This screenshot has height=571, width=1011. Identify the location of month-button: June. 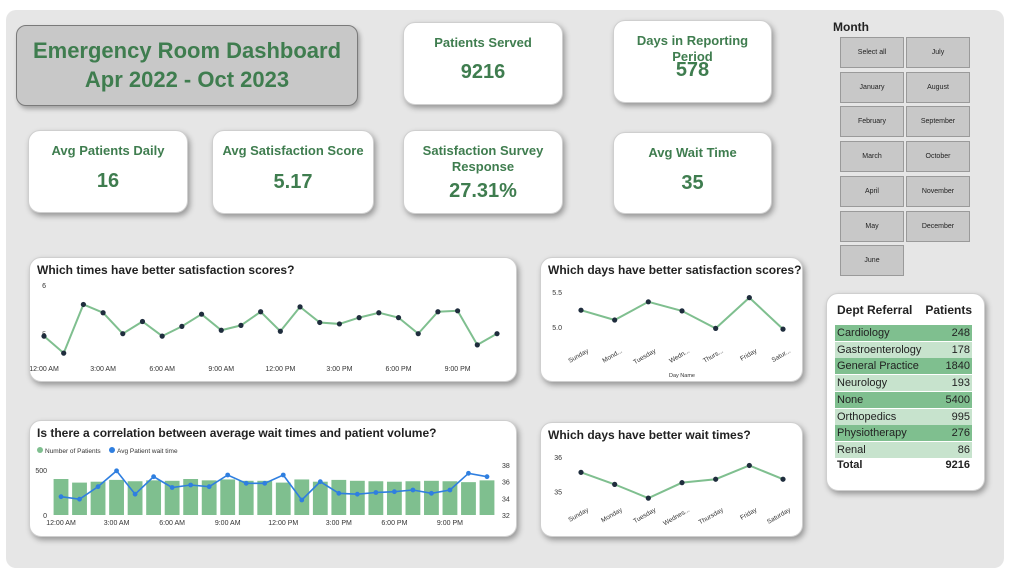
(872, 261).